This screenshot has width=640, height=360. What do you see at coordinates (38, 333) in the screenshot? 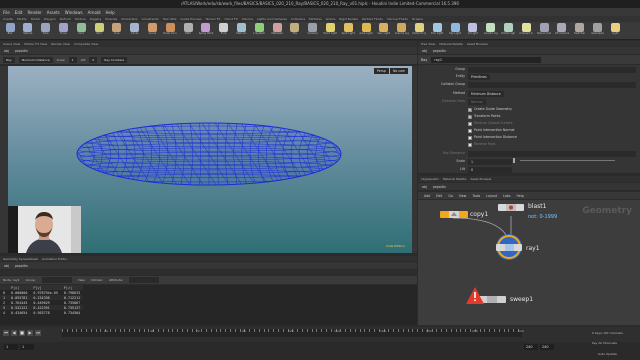
I see `jump-end-icon: ⏭` at bounding box center [38, 333].